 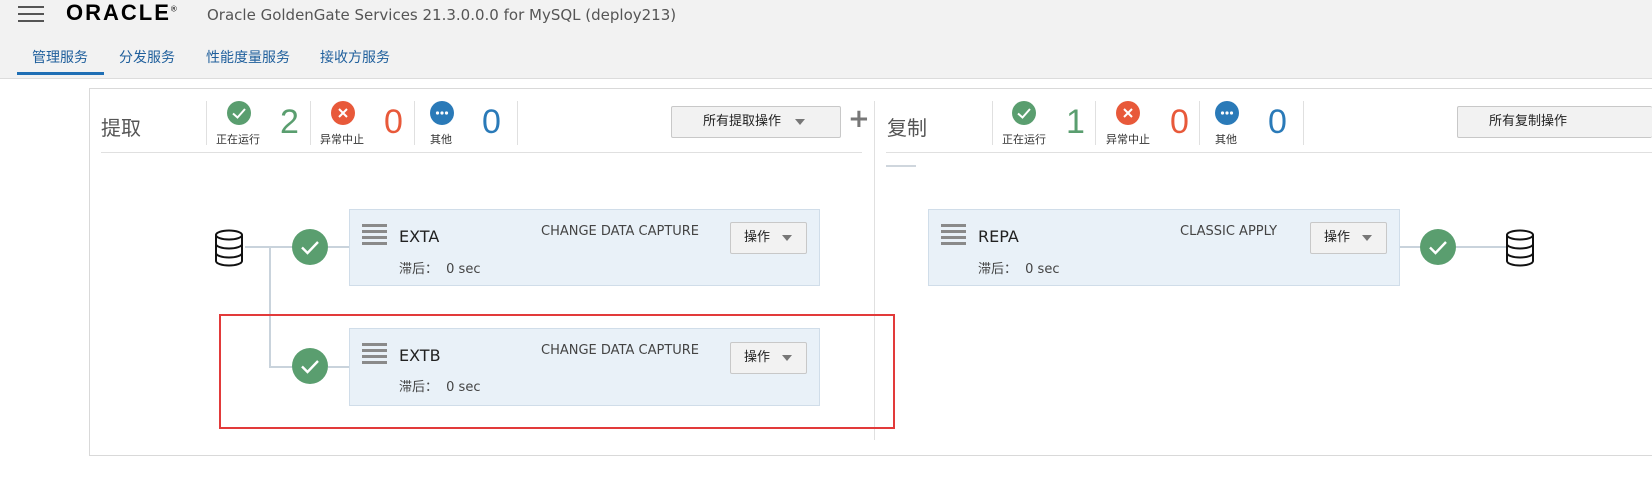 What do you see at coordinates (1528, 121) in the screenshot?
I see `all-replicat-actions-label: 所有复制操作` at bounding box center [1528, 121].